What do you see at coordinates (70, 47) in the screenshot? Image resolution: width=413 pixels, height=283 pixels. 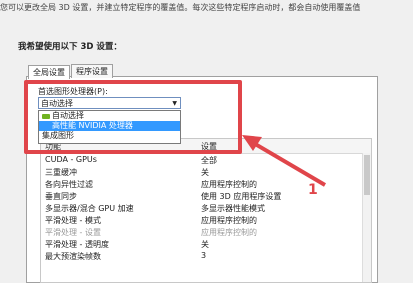 I see `section-title: 我希望使用以下 3D 设置：` at bounding box center [70, 47].